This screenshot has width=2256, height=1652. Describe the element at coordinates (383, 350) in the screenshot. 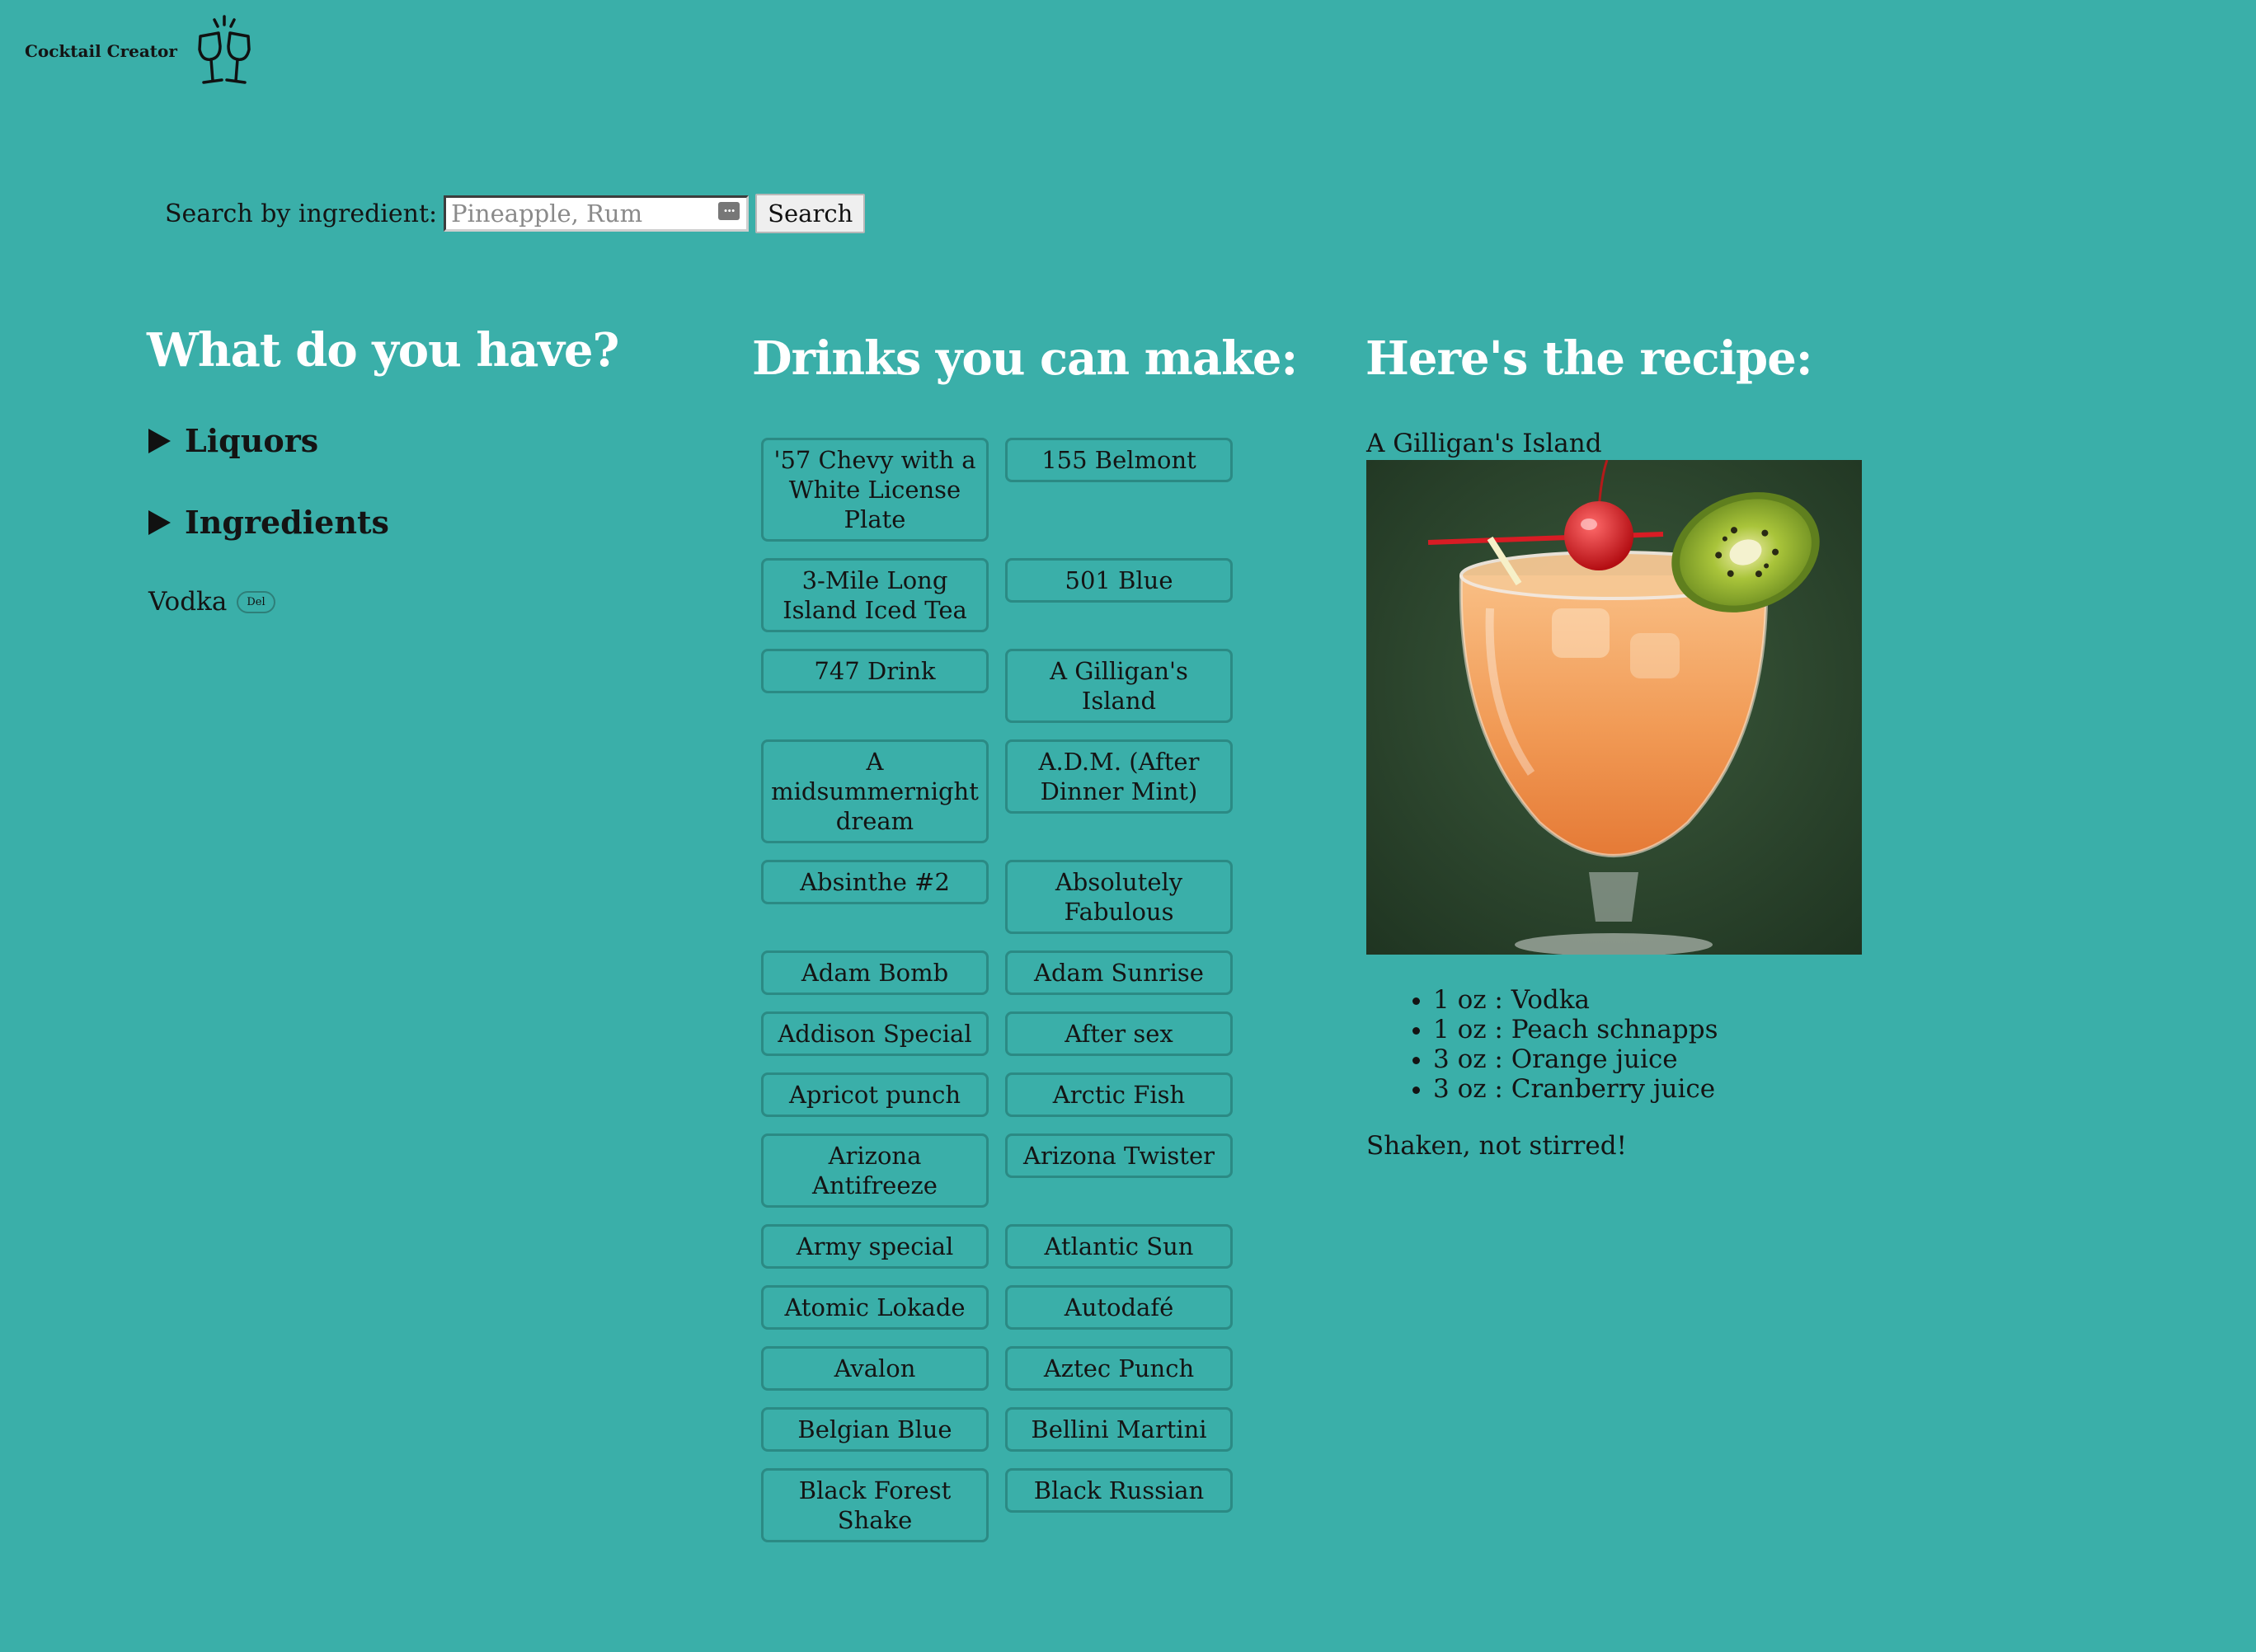

I see `heading-what-do-you-have: What do you have?` at that location.